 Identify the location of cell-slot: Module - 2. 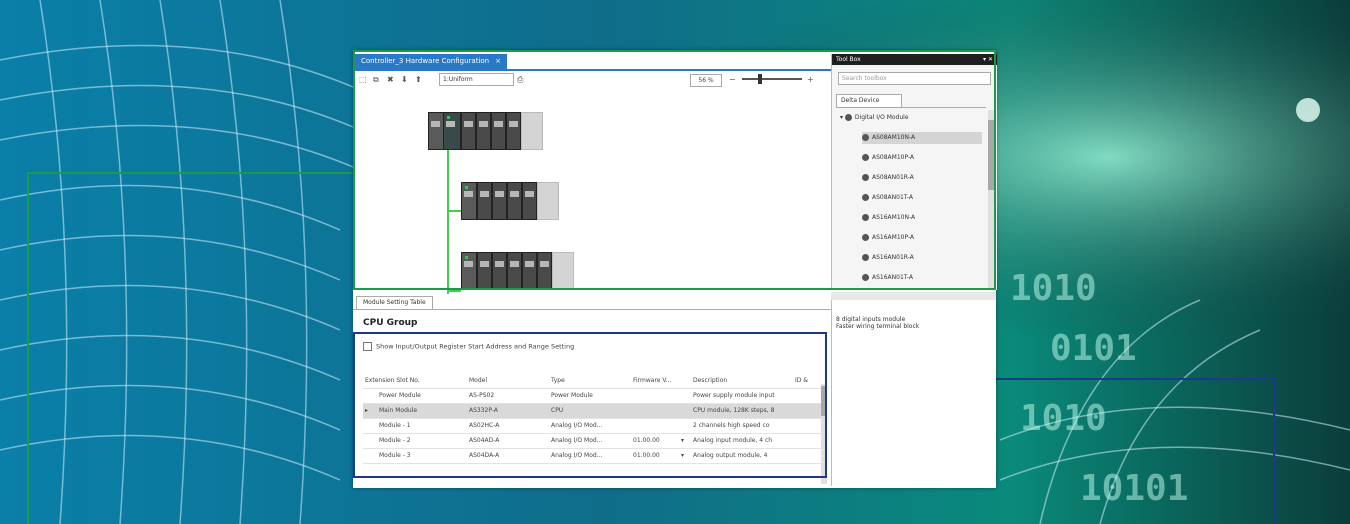
(395, 440).